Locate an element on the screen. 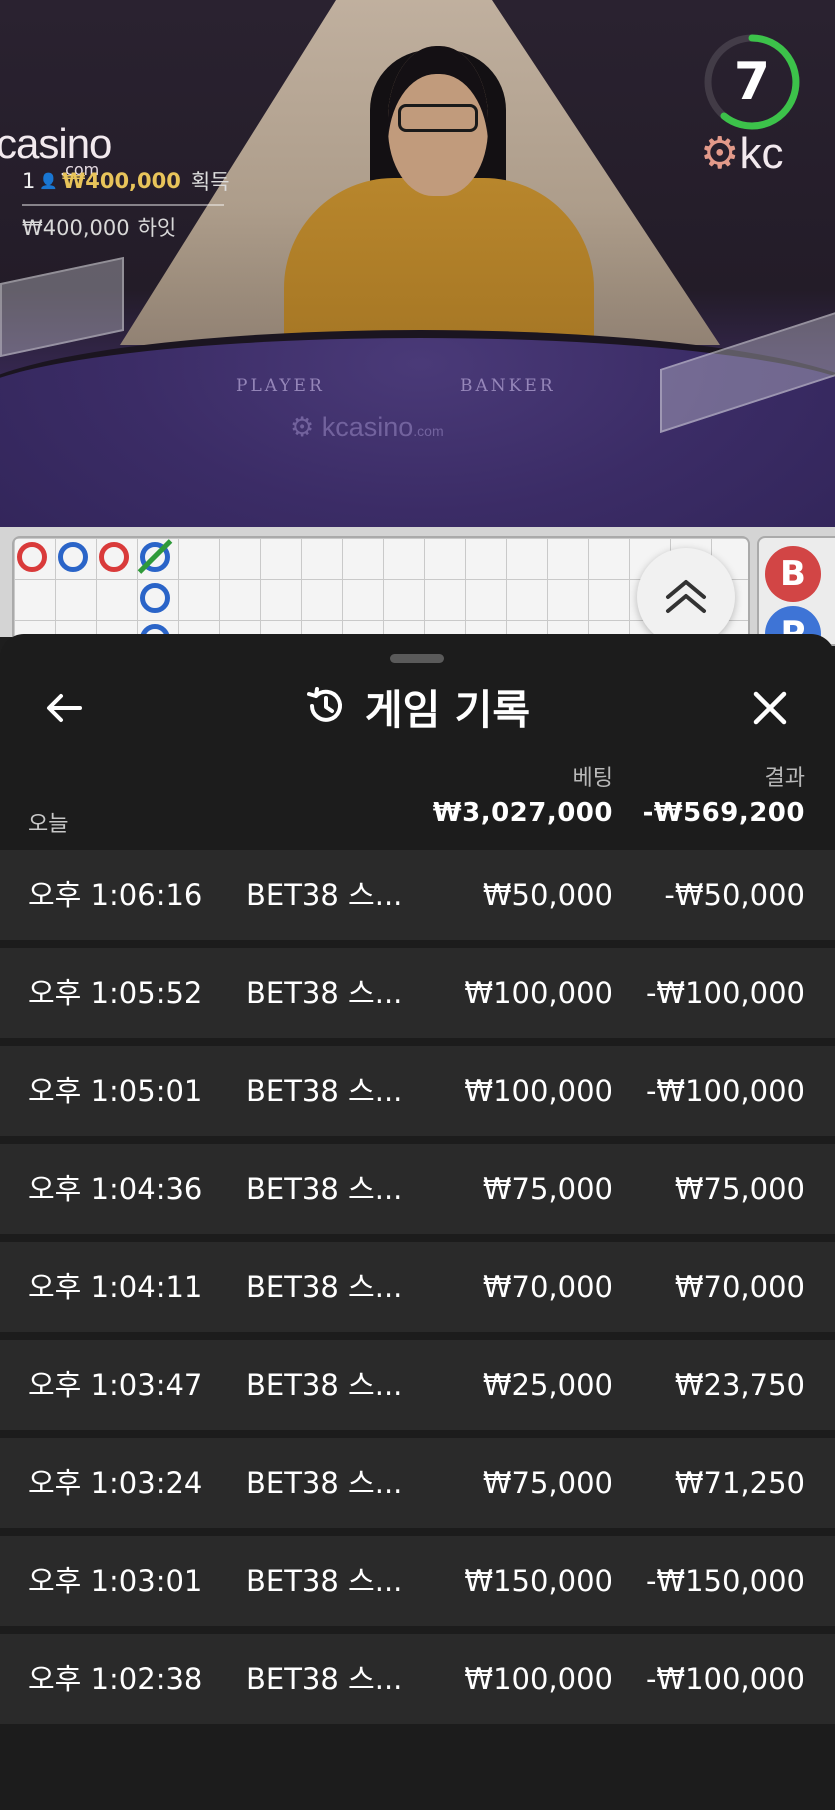  row-bet: ₩25,000 is located at coordinates (547, 1385).